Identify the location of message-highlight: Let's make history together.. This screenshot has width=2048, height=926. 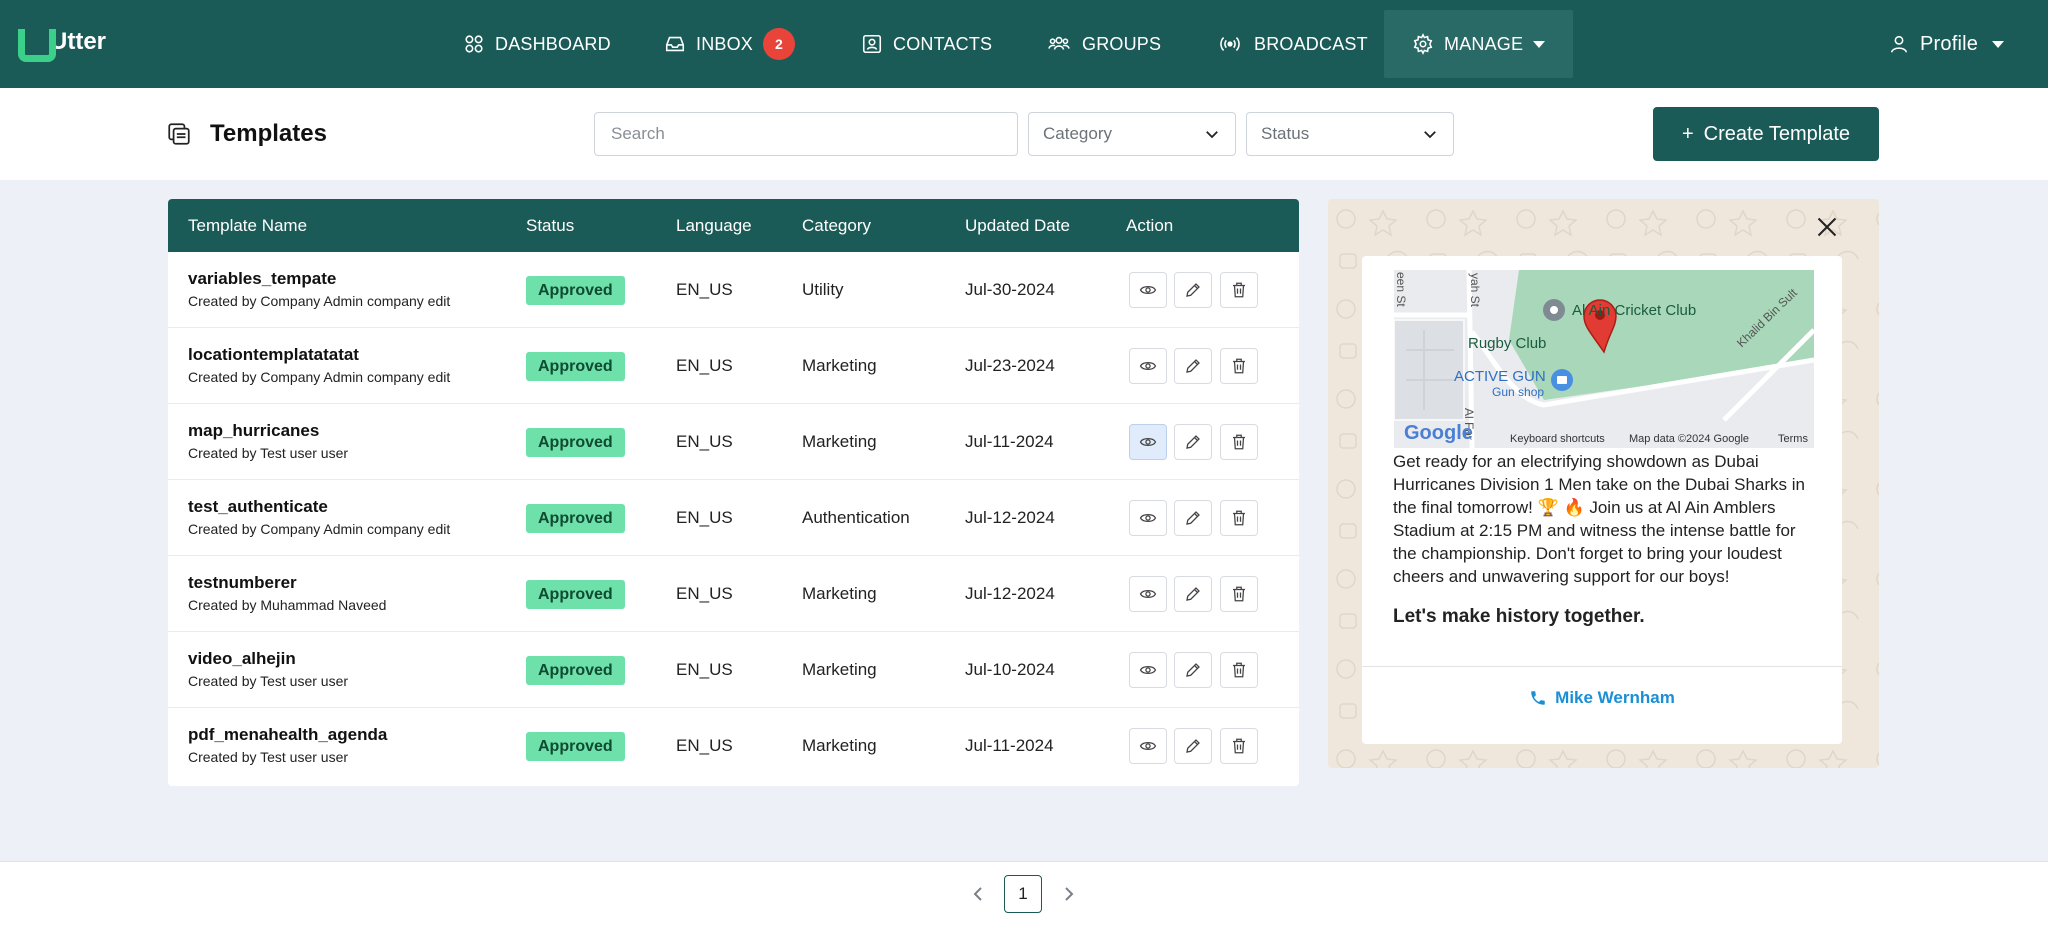
(1519, 616).